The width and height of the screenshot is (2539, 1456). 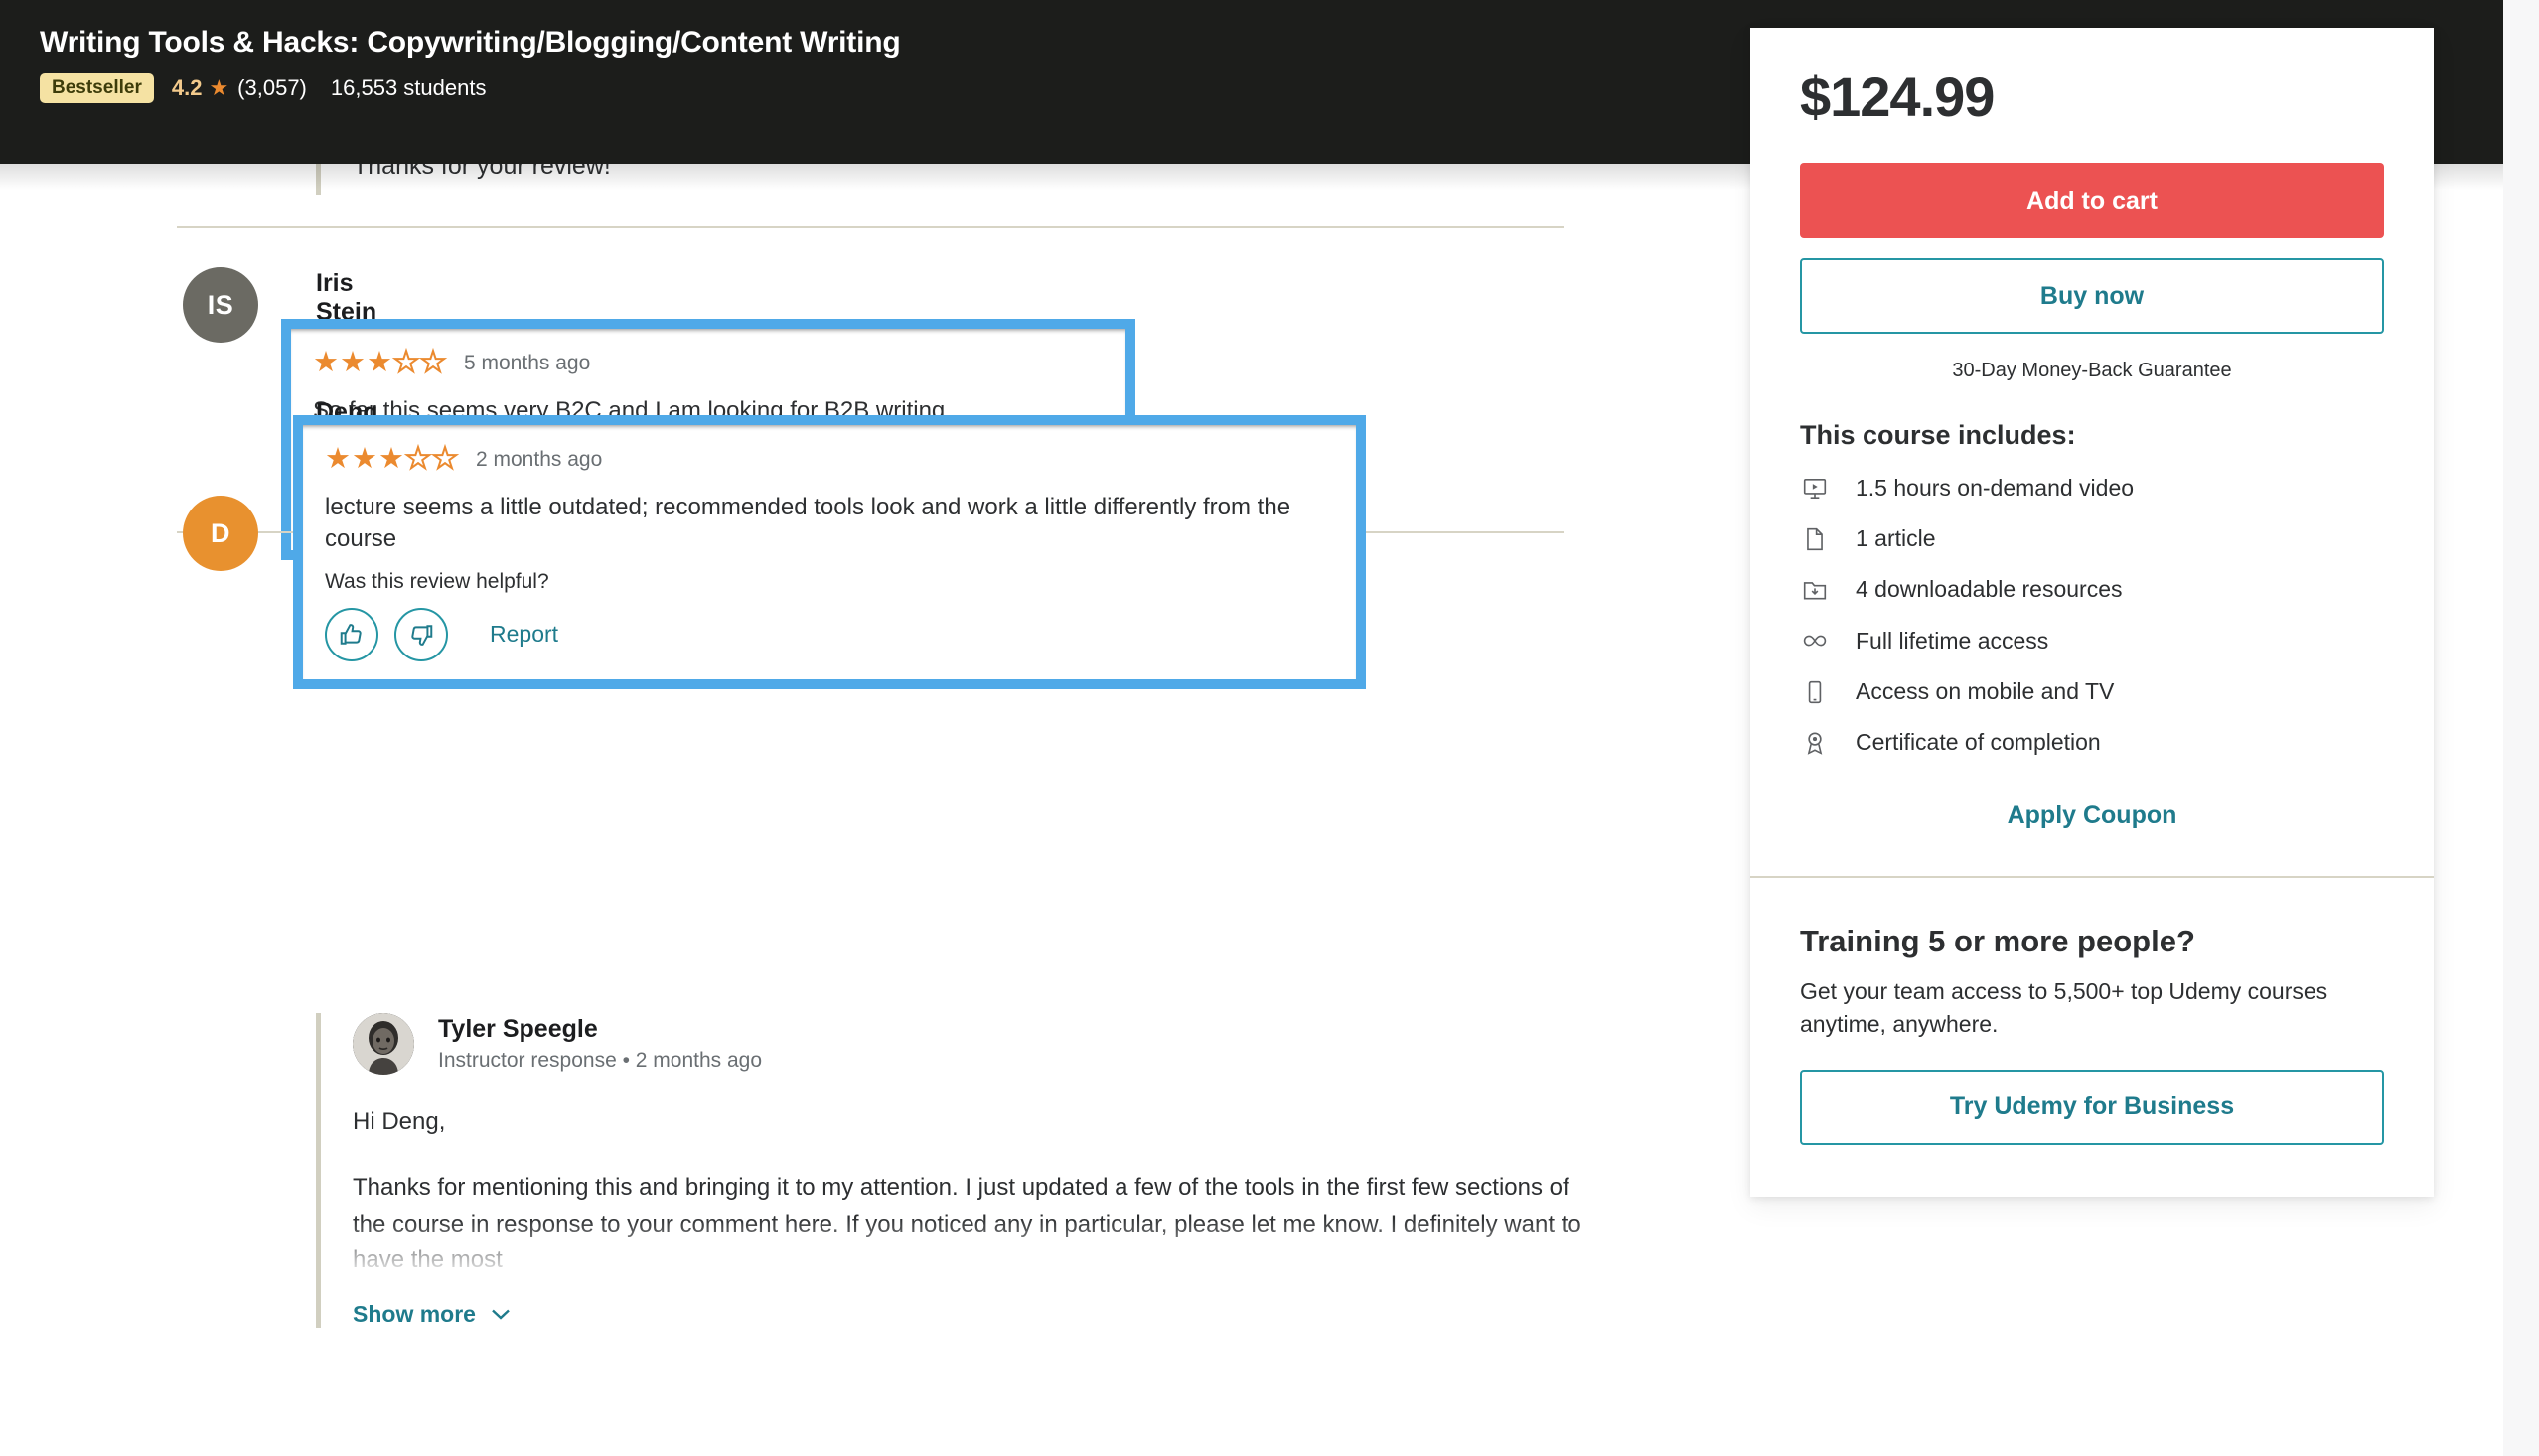 I want to click on report-link: Report, so click(x=524, y=634).